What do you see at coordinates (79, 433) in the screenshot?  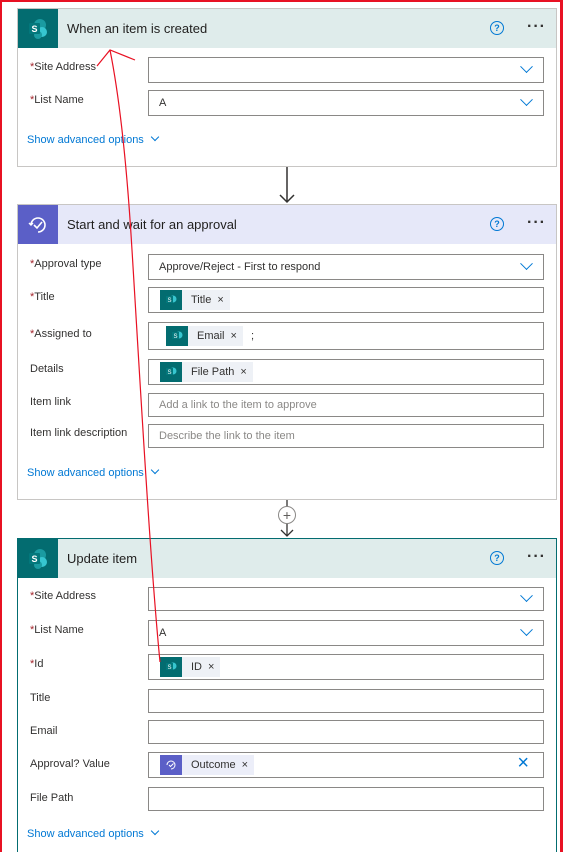 I see `item-link-description-label: Item link description` at bounding box center [79, 433].